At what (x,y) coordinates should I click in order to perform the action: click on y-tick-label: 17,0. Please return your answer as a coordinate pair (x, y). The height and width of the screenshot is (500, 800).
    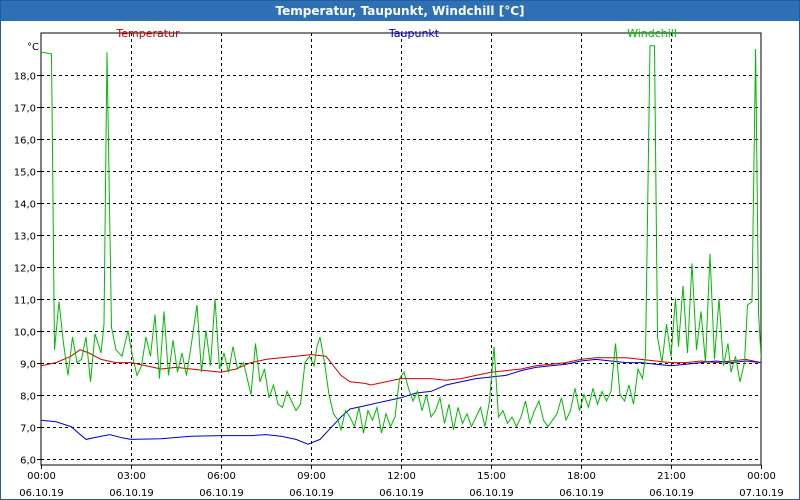
    Looking at the image, I should click on (25, 109).